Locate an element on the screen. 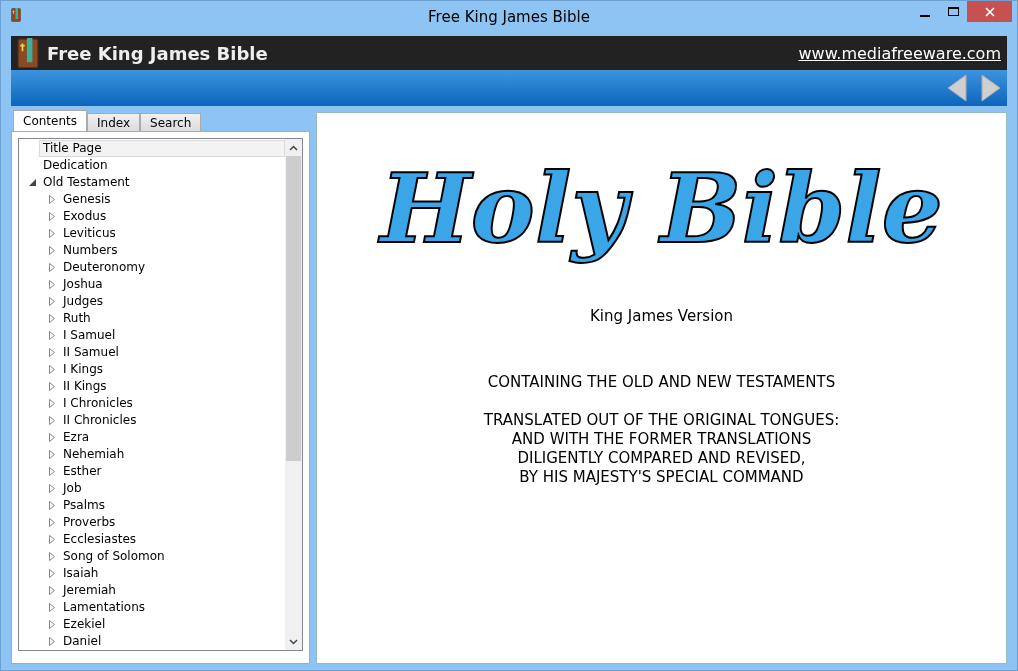 The image size is (1018, 671). left-triangle-icon is located at coordinates (957, 88).